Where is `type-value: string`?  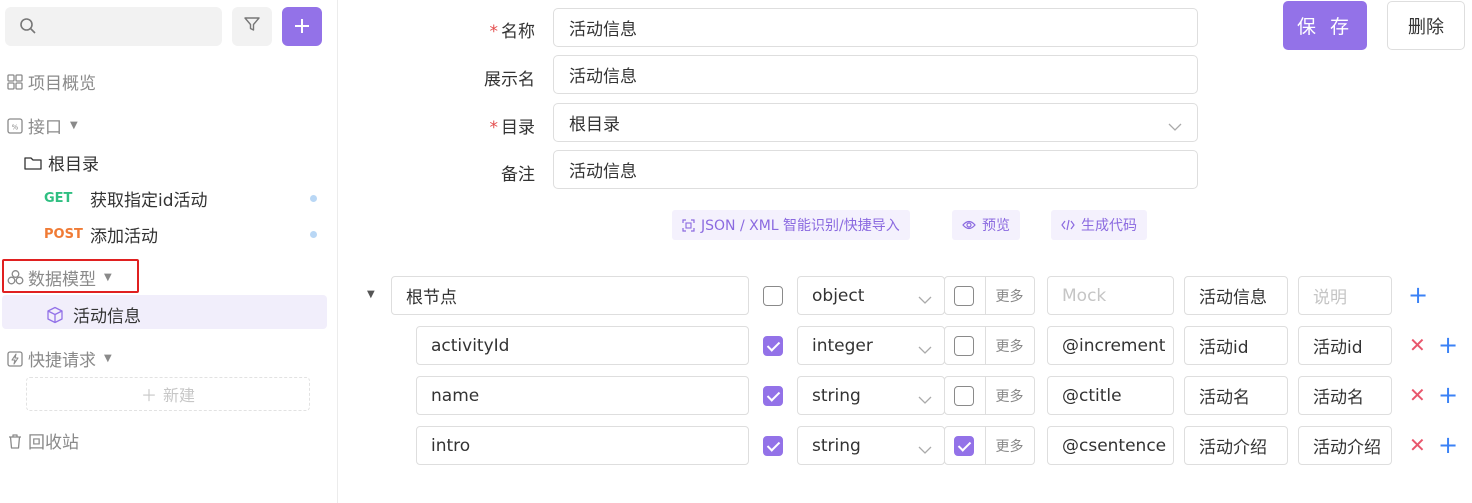 type-value: string is located at coordinates (836, 445).